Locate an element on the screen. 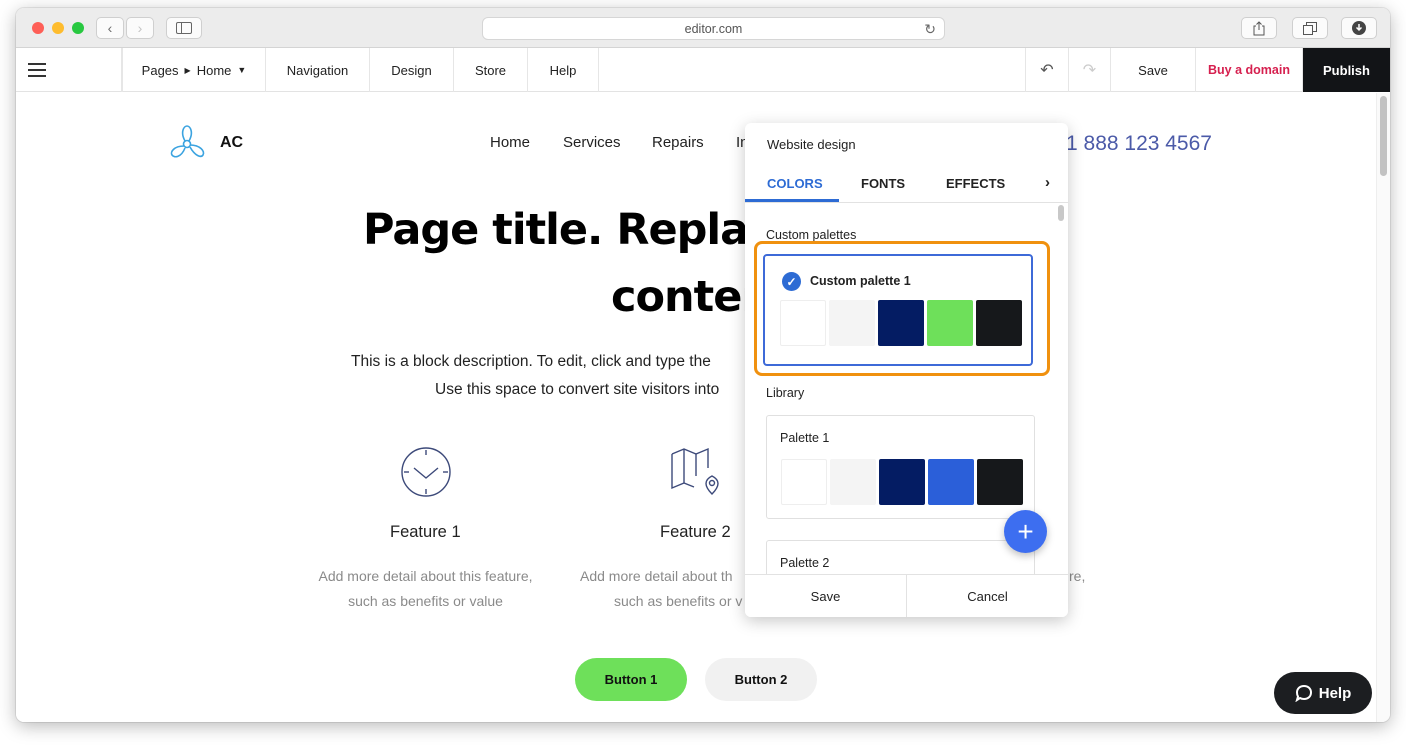  chevron-left-icon: ‹ is located at coordinates (110, 28).